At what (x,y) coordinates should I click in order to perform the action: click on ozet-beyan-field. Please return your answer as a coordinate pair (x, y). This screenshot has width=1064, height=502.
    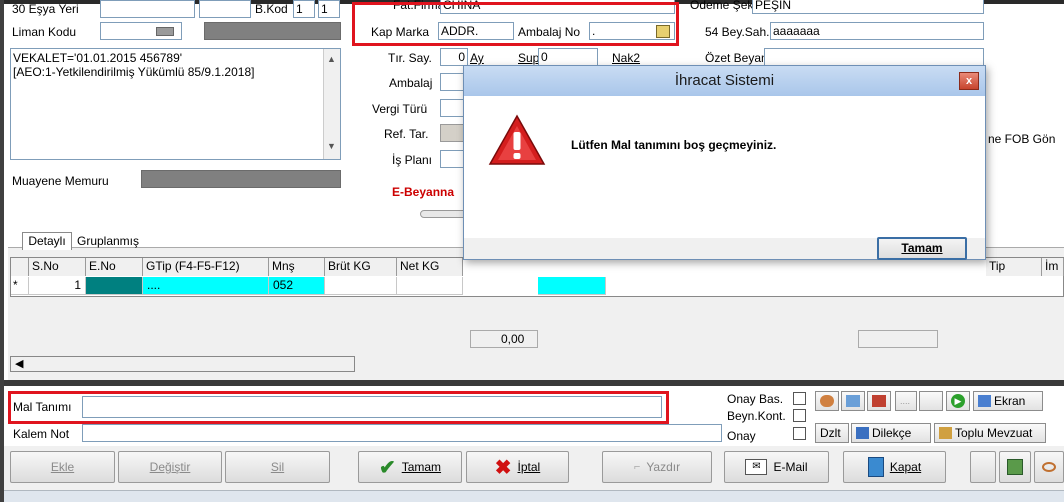
    Looking at the image, I should click on (874, 57).